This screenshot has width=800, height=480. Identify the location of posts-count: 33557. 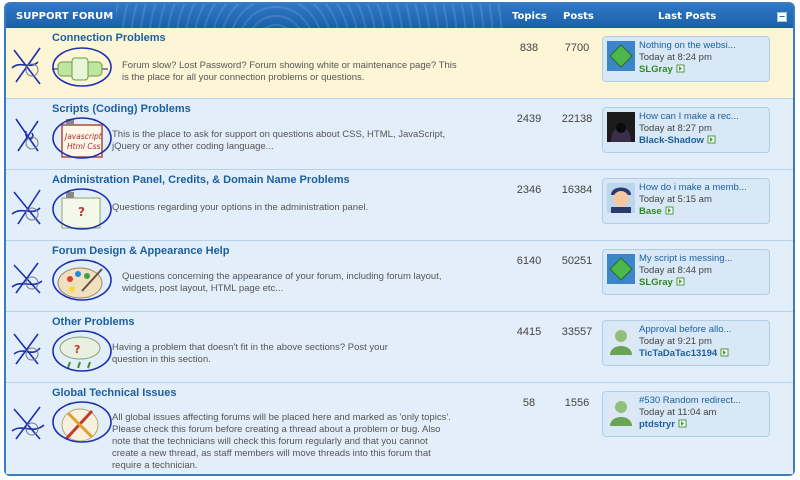
(577, 332).